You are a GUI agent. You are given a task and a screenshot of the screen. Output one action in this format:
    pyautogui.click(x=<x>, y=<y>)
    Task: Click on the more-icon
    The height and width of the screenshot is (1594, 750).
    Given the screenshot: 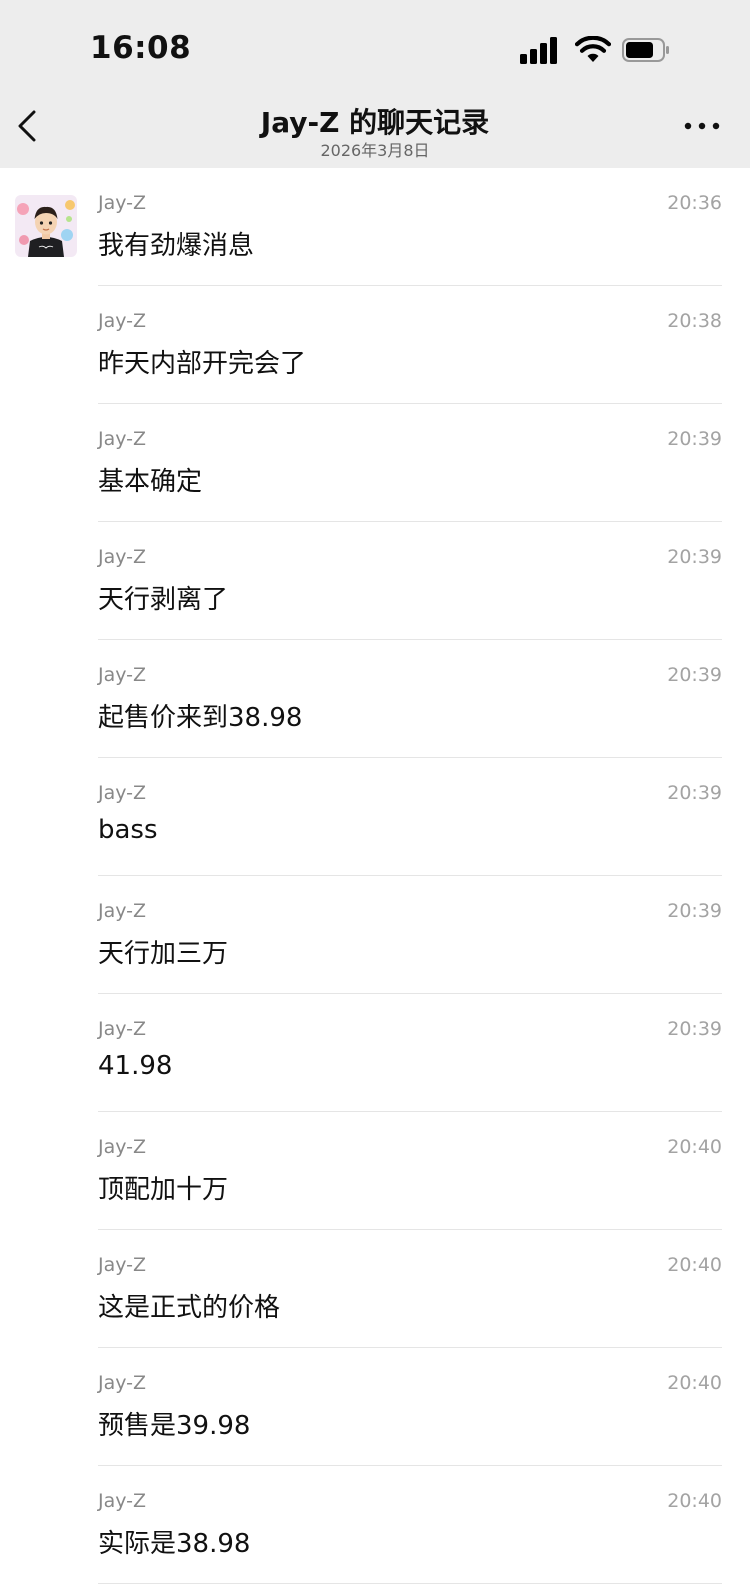 What is the action you would take?
    pyautogui.click(x=702, y=126)
    